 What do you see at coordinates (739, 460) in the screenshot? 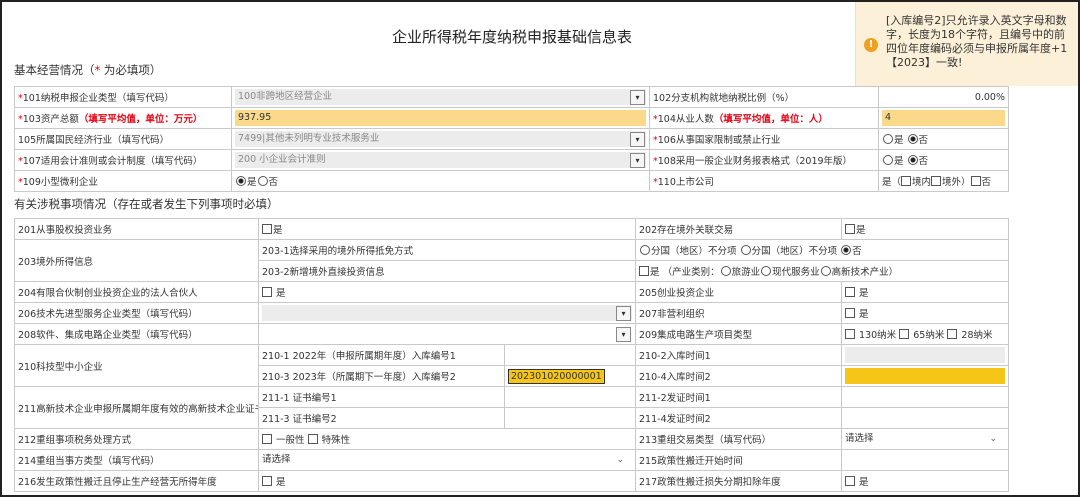
I see `label-215: 215政策性搬迁开始时间` at bounding box center [739, 460].